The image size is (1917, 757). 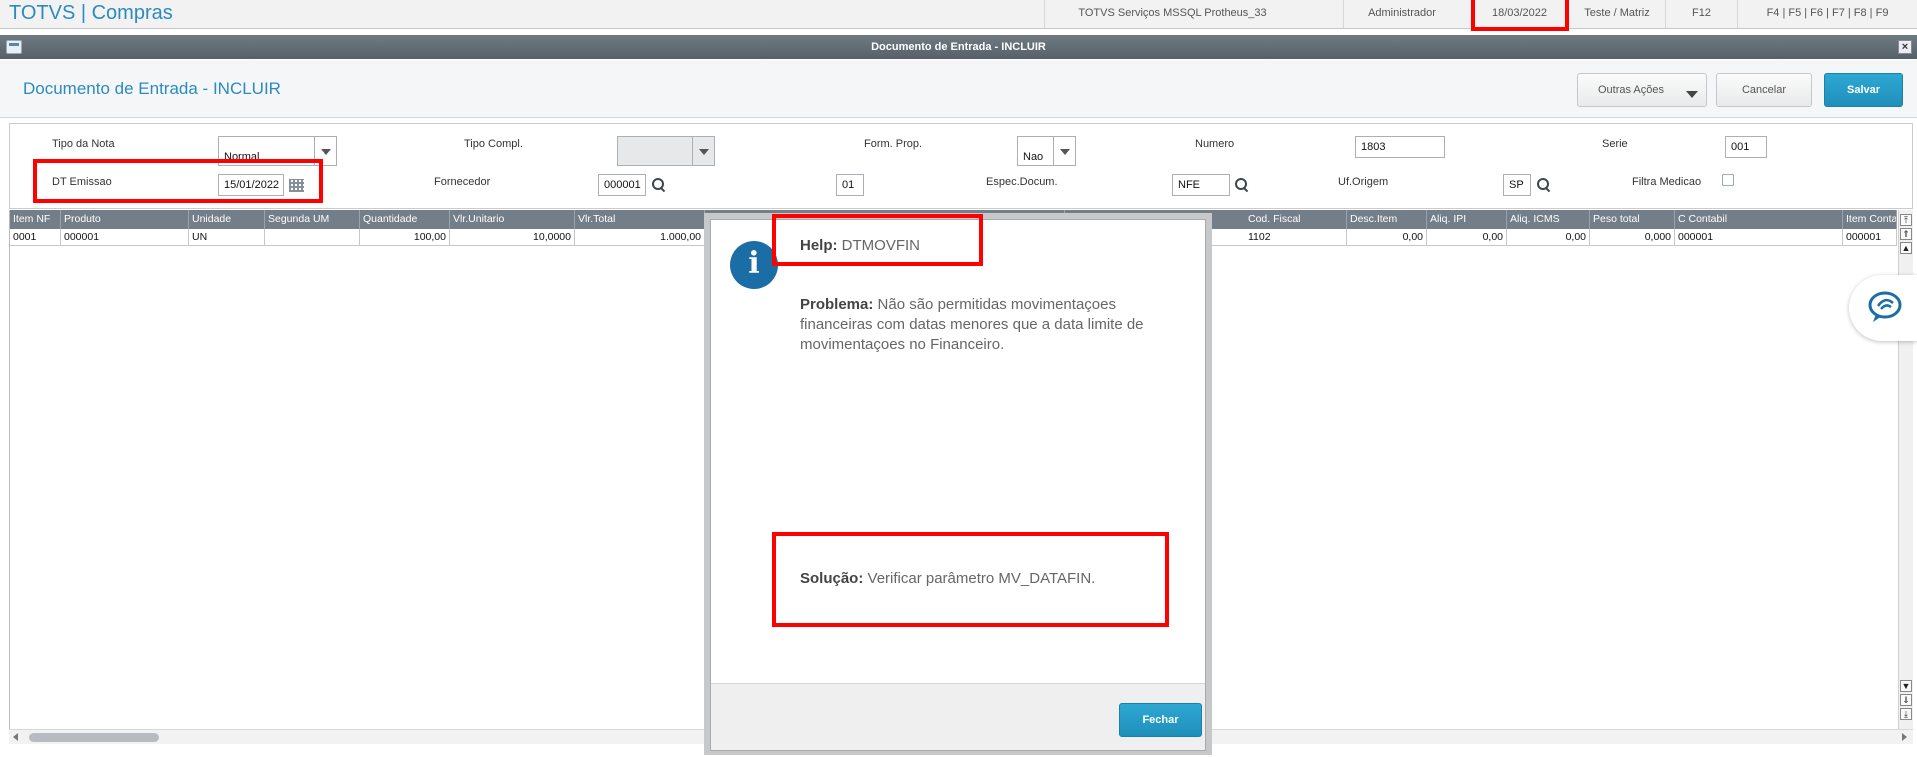 What do you see at coordinates (1548, 219) in the screenshot?
I see `column-header: Aliq. ICMS` at bounding box center [1548, 219].